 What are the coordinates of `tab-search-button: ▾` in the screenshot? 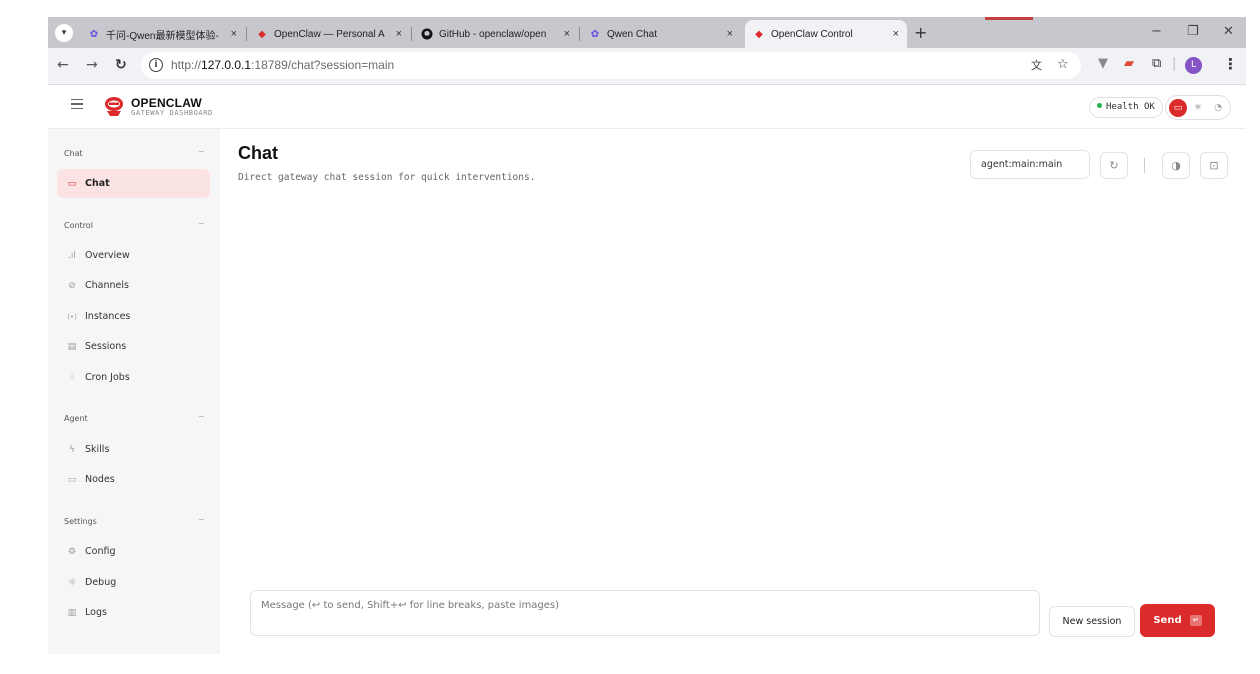 It's located at (64, 33).